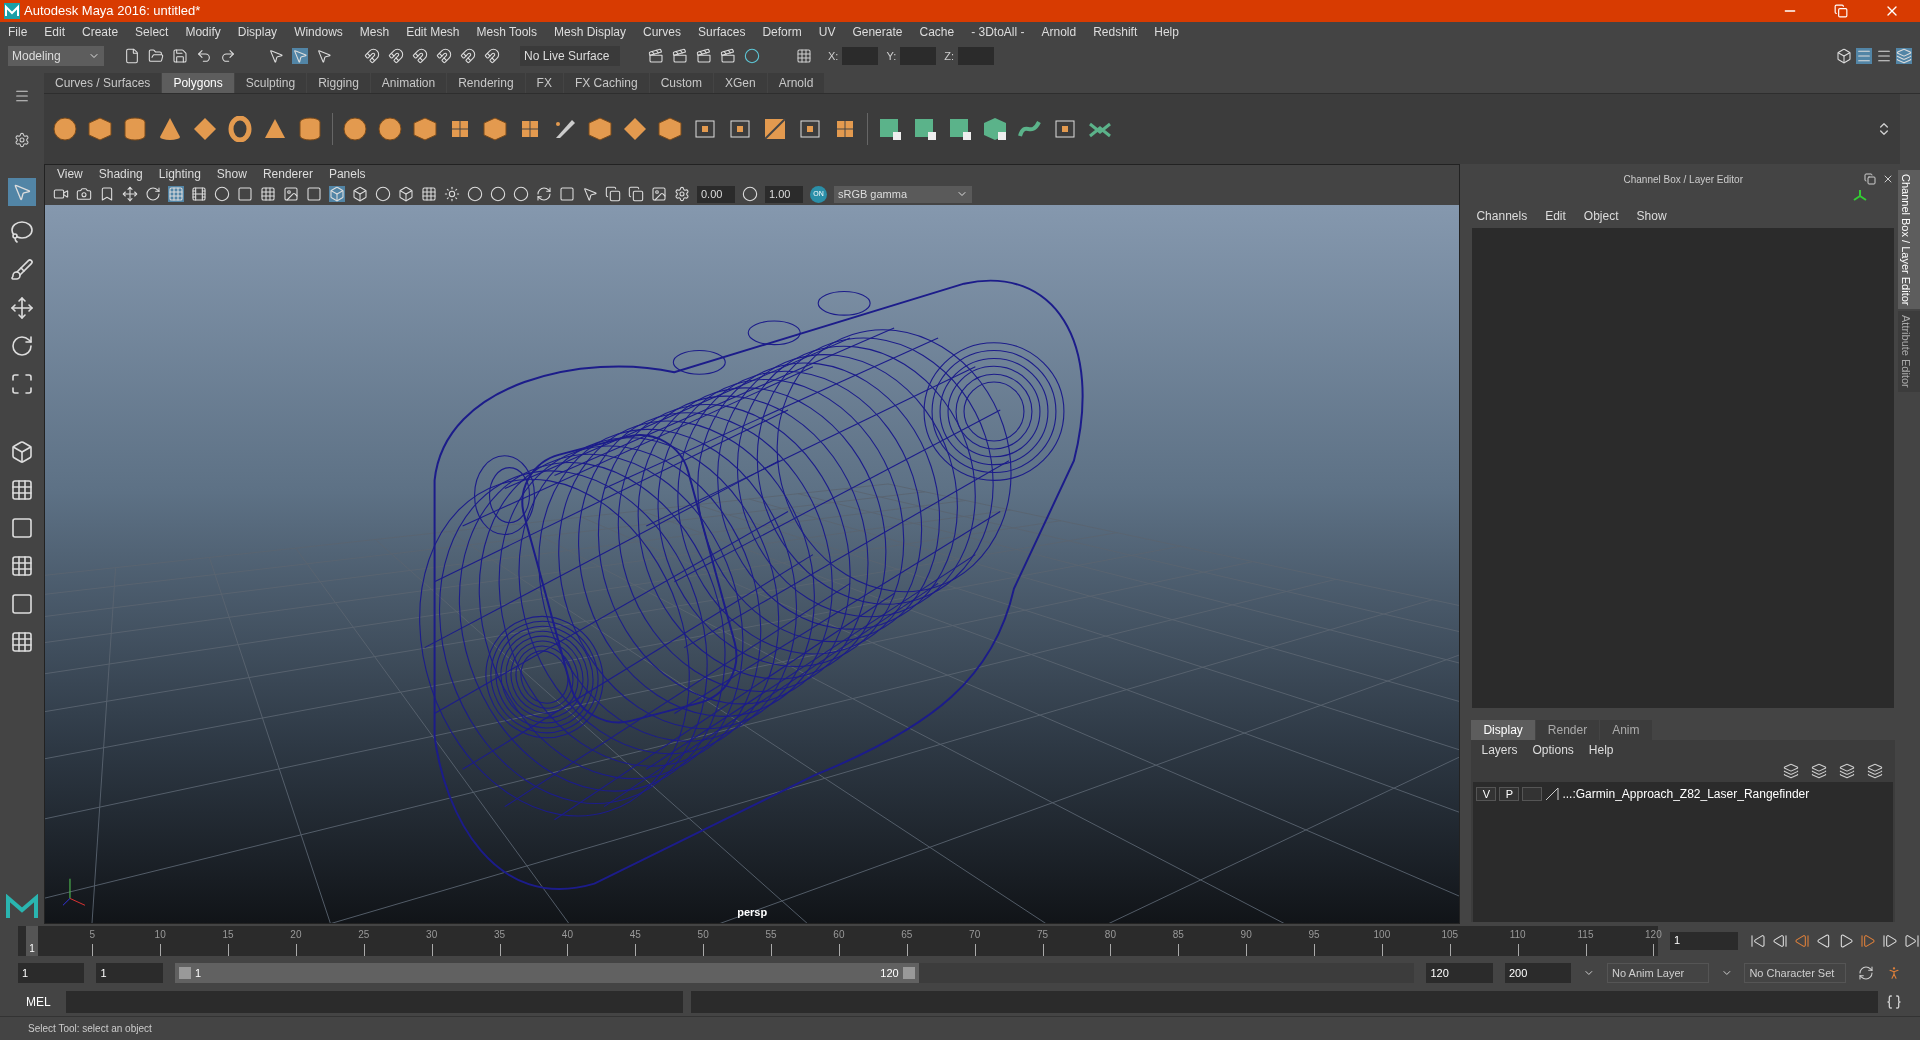  I want to click on film-icon, so click(198, 194).